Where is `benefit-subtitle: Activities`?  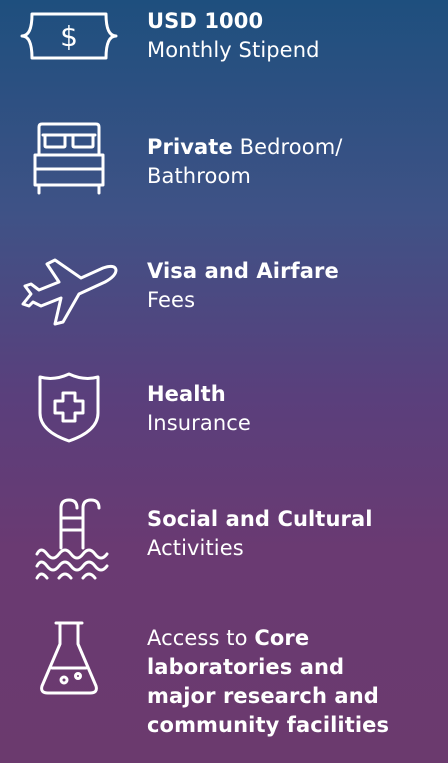
benefit-subtitle: Activities is located at coordinates (195, 548).